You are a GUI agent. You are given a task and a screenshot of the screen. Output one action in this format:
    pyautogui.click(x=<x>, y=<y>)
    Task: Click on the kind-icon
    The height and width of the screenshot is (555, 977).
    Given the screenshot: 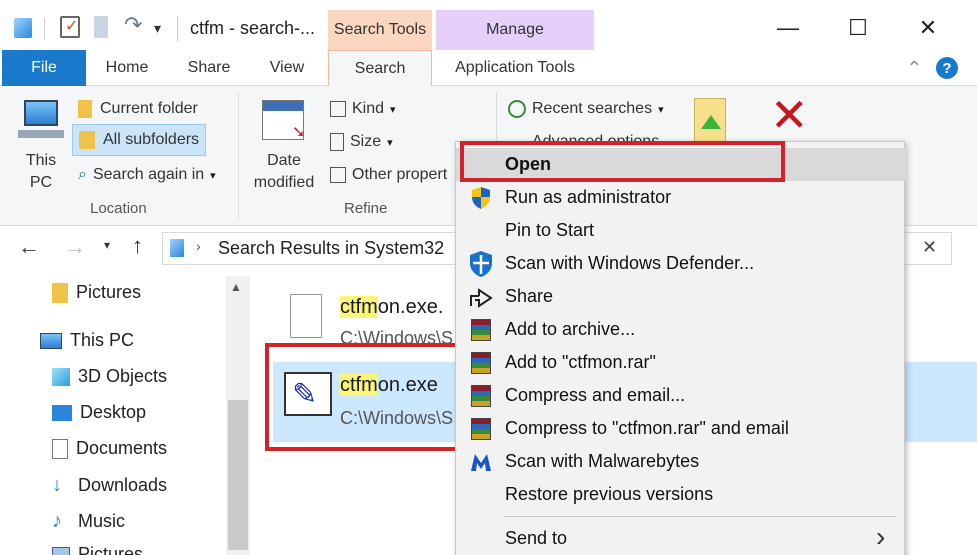 What is the action you would take?
    pyautogui.click(x=338, y=109)
    